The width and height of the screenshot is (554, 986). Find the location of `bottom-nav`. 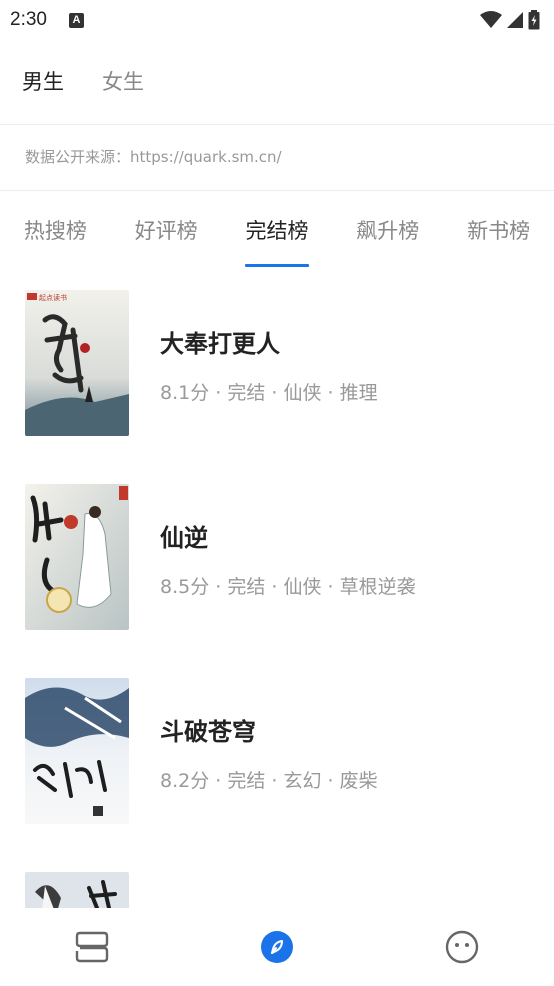

bottom-nav is located at coordinates (277, 947).